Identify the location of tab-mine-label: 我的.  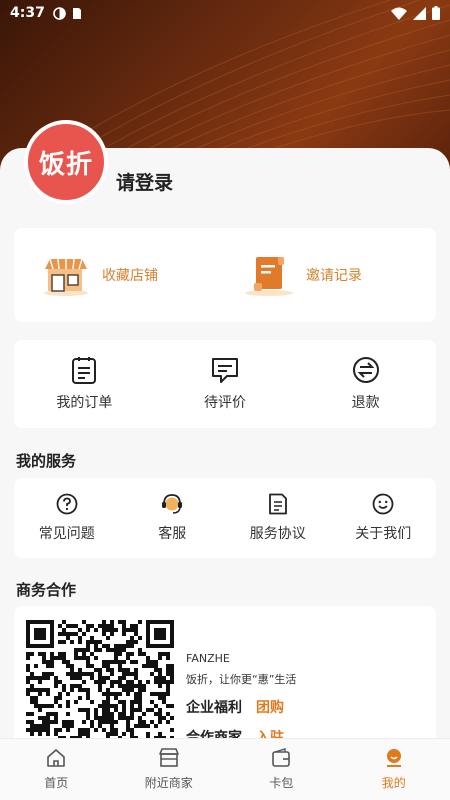
(393, 783).